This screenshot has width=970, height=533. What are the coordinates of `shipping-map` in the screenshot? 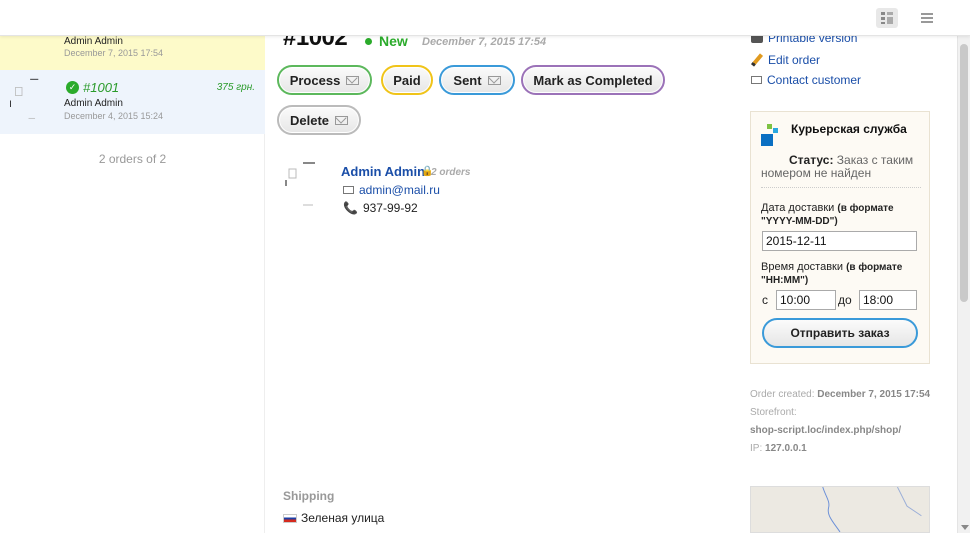 It's located at (840, 509).